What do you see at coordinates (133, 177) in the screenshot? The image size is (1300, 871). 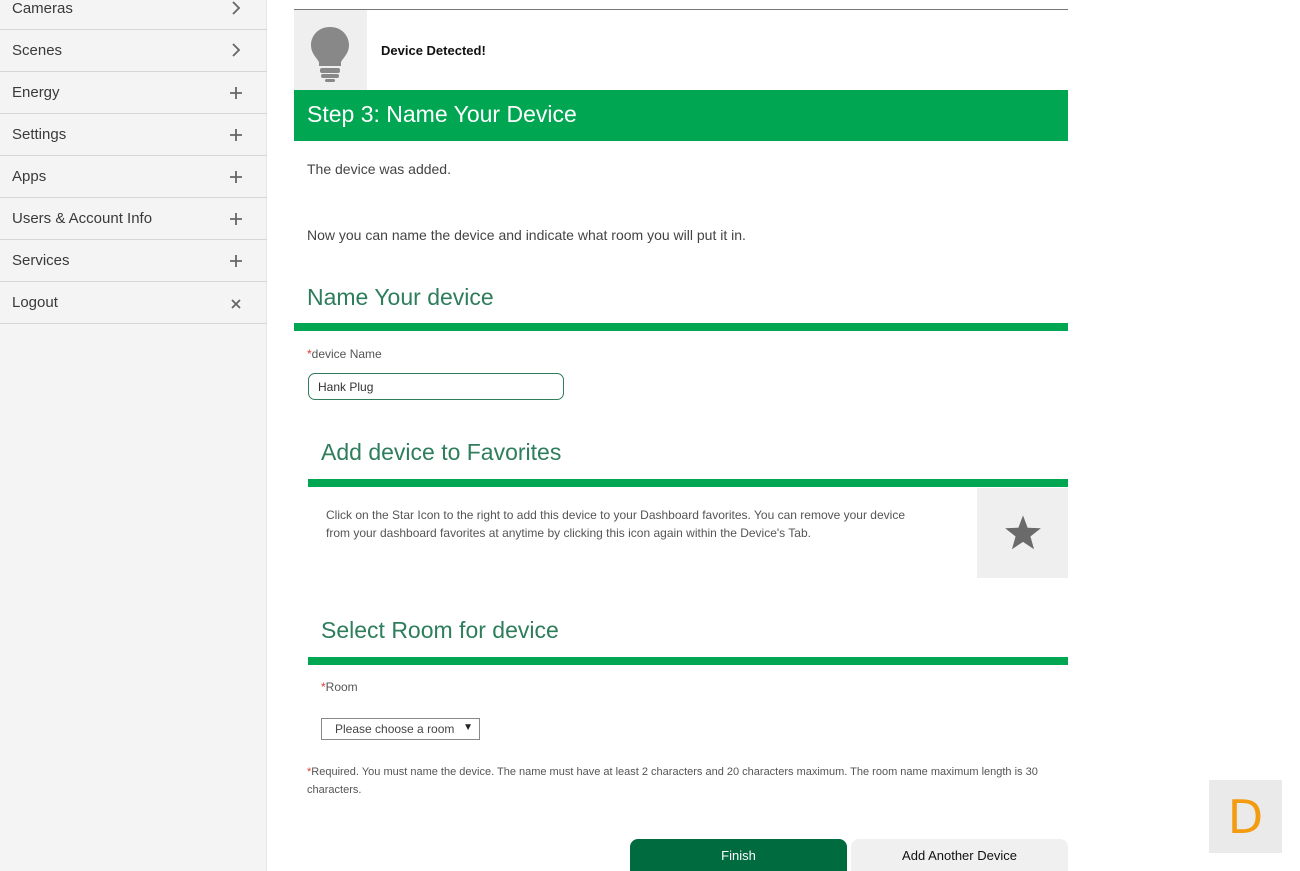 I see `sidebar-item-apps: Apps` at bounding box center [133, 177].